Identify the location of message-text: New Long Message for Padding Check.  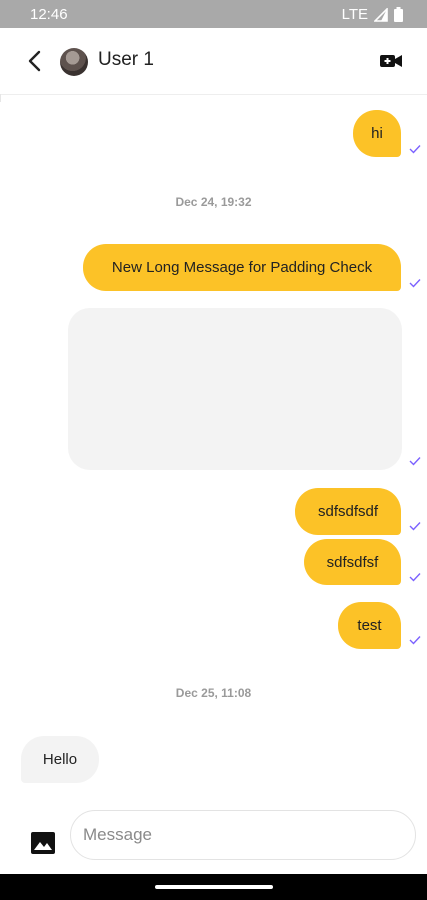
(242, 267).